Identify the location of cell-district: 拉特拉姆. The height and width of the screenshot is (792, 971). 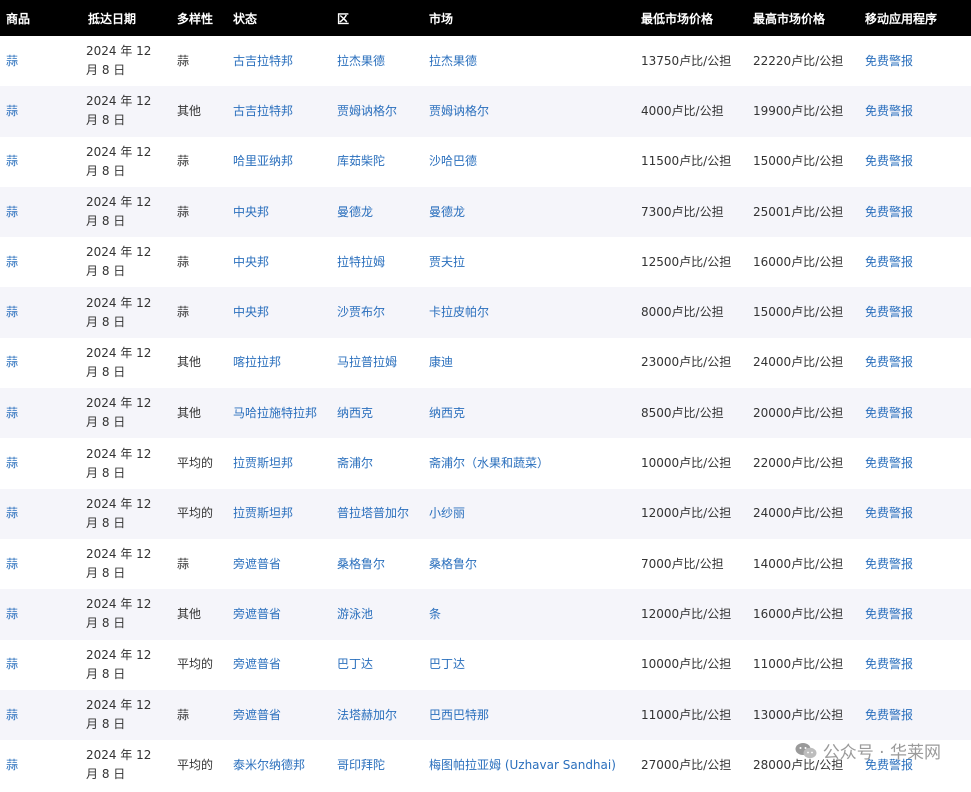
(361, 262).